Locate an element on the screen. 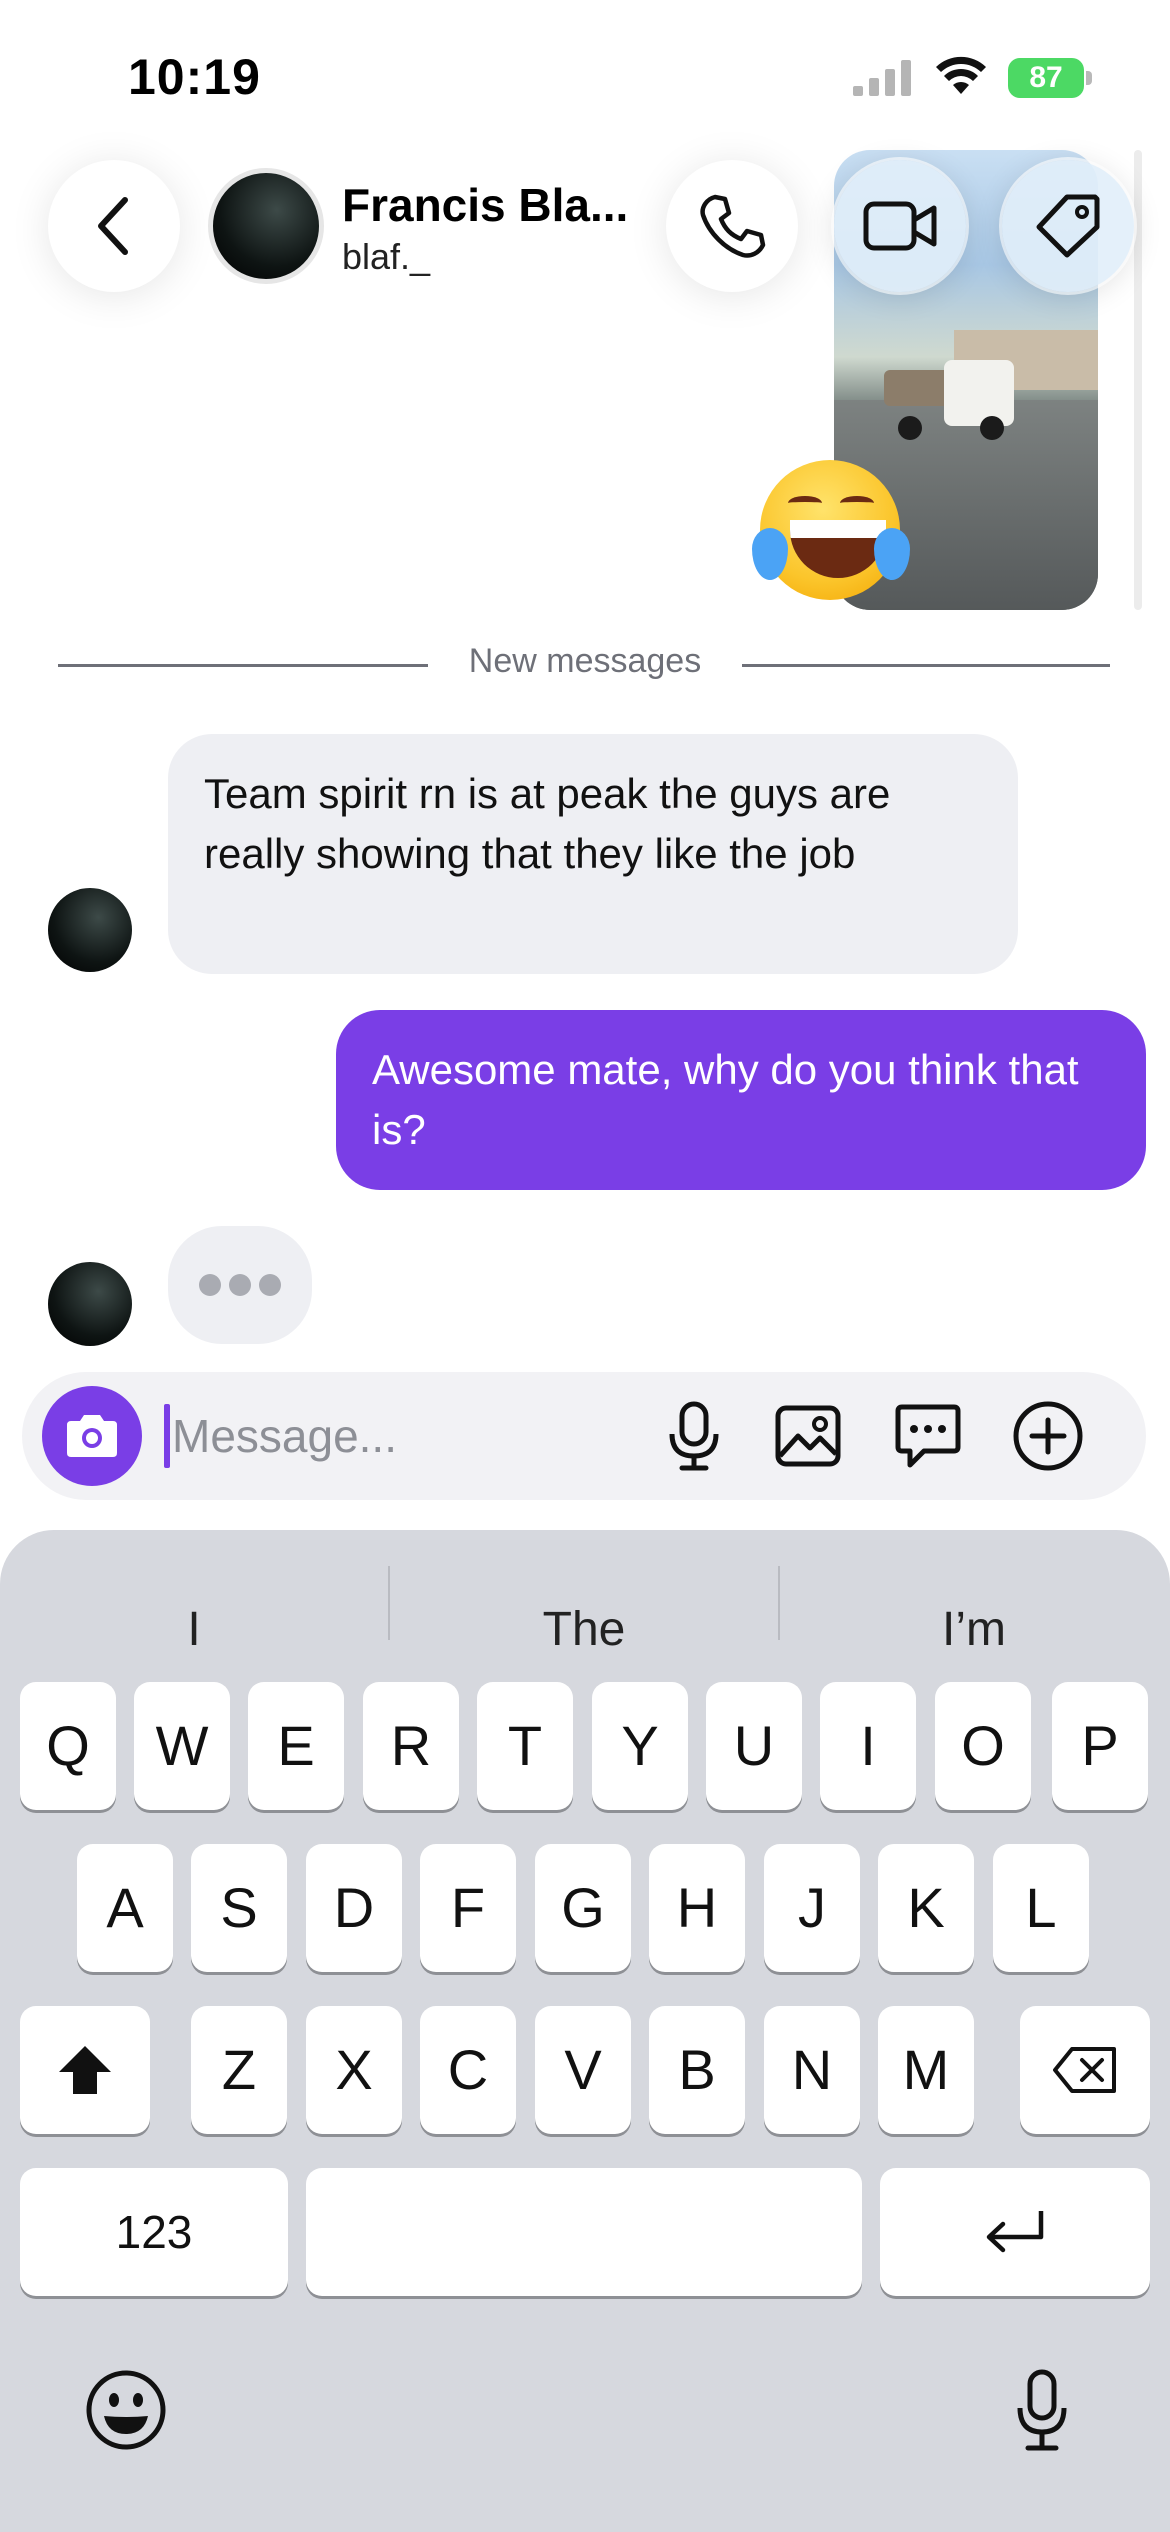  message-composer is located at coordinates (584, 1436).